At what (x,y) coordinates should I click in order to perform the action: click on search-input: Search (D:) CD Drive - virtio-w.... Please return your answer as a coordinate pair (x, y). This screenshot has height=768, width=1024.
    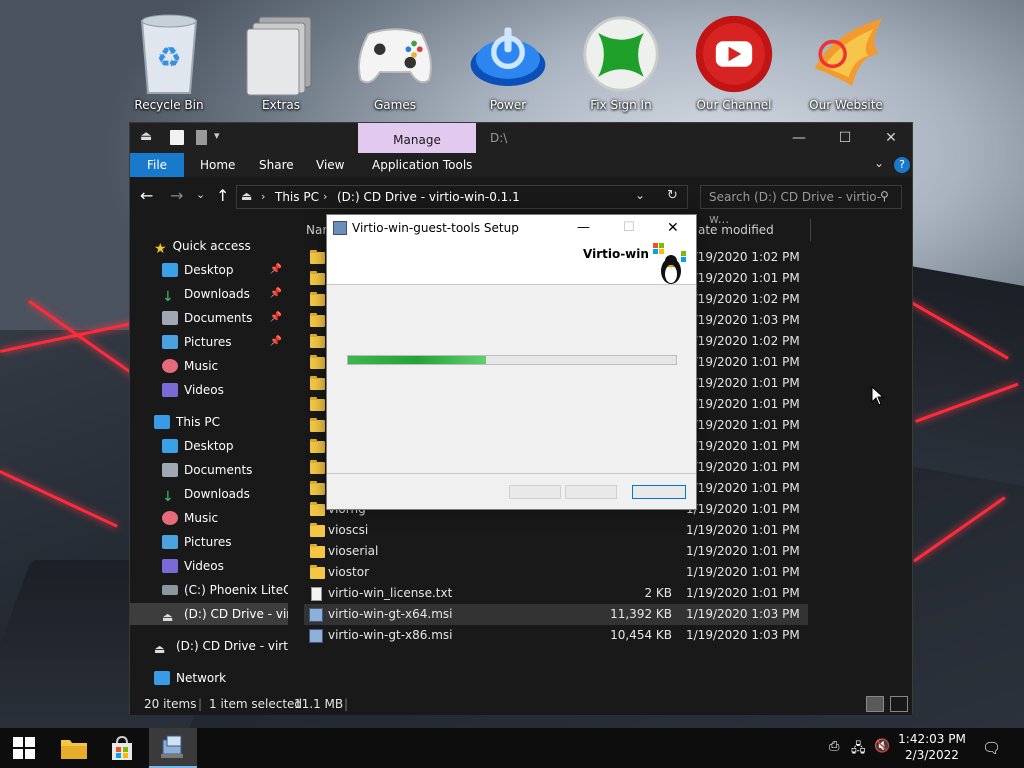
    Looking at the image, I should click on (801, 205).